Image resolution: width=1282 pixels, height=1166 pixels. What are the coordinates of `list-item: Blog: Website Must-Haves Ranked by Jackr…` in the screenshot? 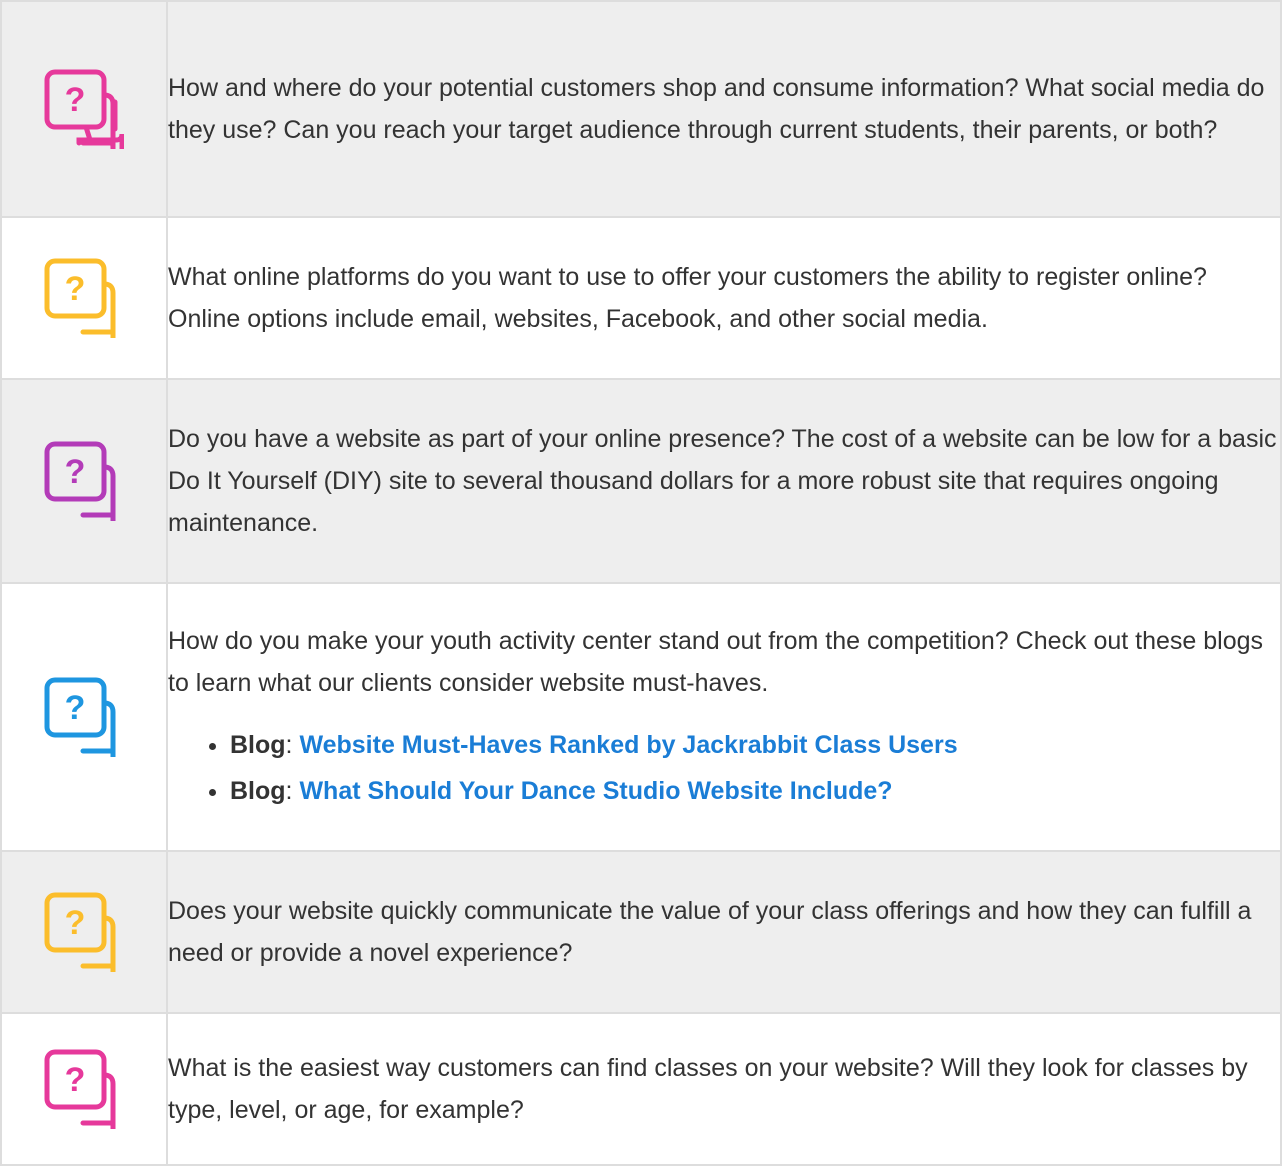 It's located at (755, 745).